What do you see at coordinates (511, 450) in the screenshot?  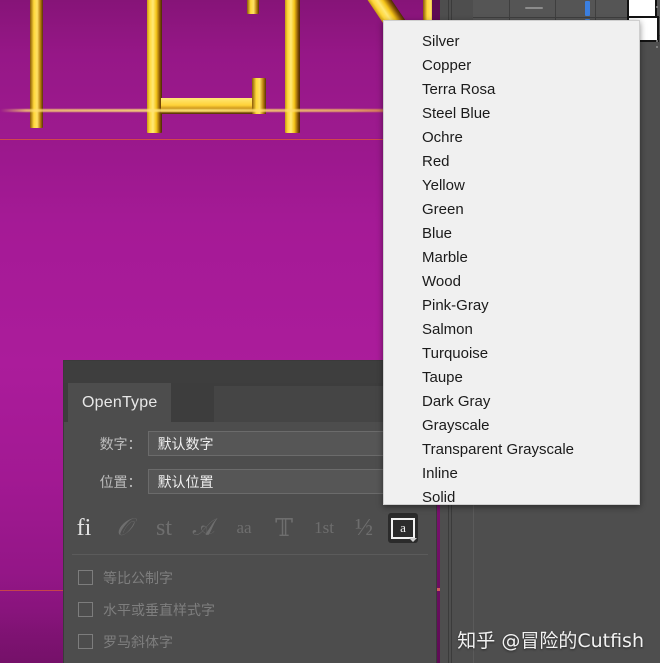 I see `dropdown-item: Transparent Grayscale` at bounding box center [511, 450].